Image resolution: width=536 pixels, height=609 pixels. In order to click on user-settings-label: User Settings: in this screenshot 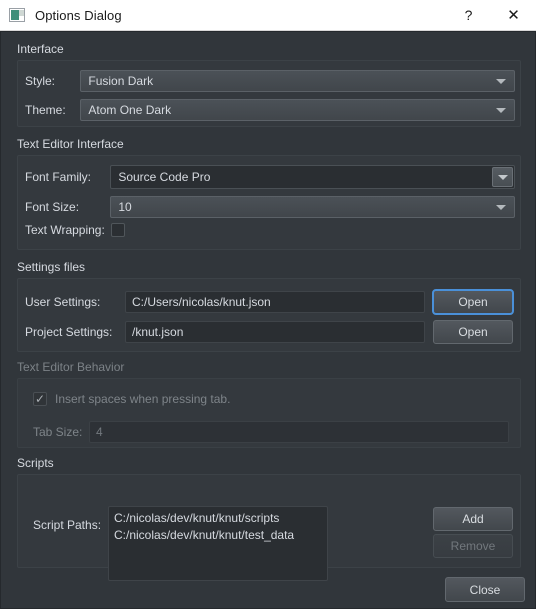, I will do `click(63, 302)`.